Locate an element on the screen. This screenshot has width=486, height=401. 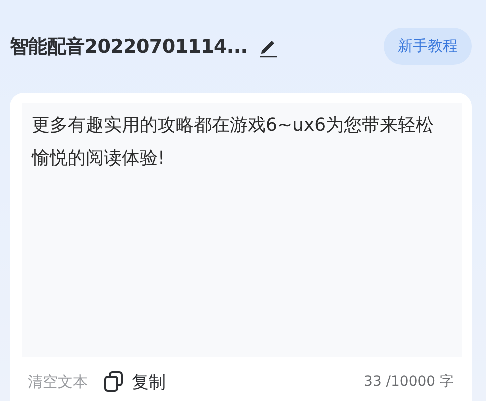
character-count: 33 /10000 字 is located at coordinates (409, 382).